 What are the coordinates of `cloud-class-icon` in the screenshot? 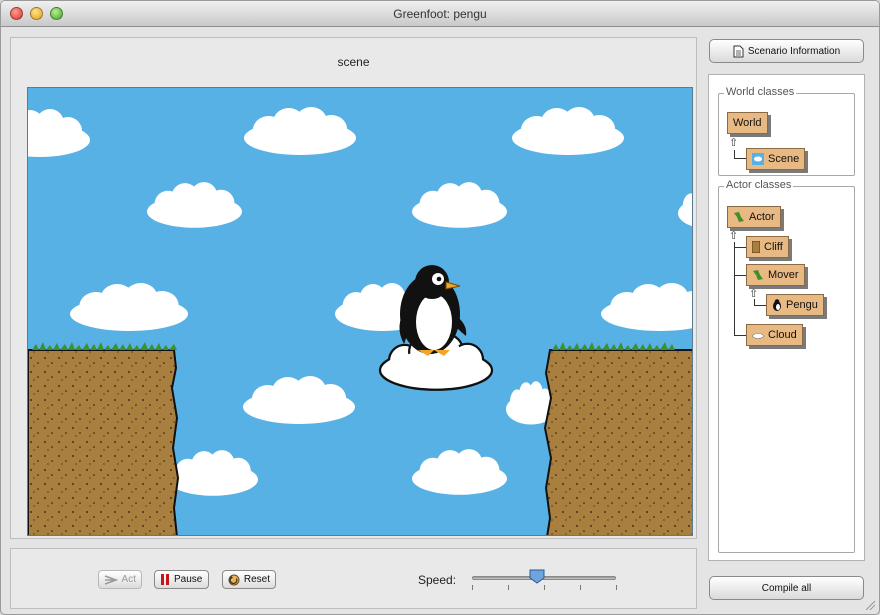 It's located at (758, 336).